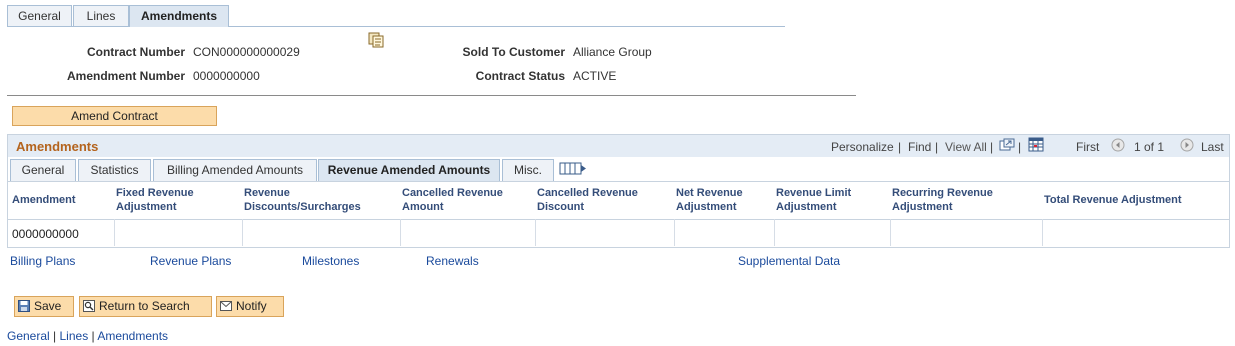 The height and width of the screenshot is (346, 1235). Describe the element at coordinates (1118, 145) in the screenshot. I see `previous-icon` at that location.